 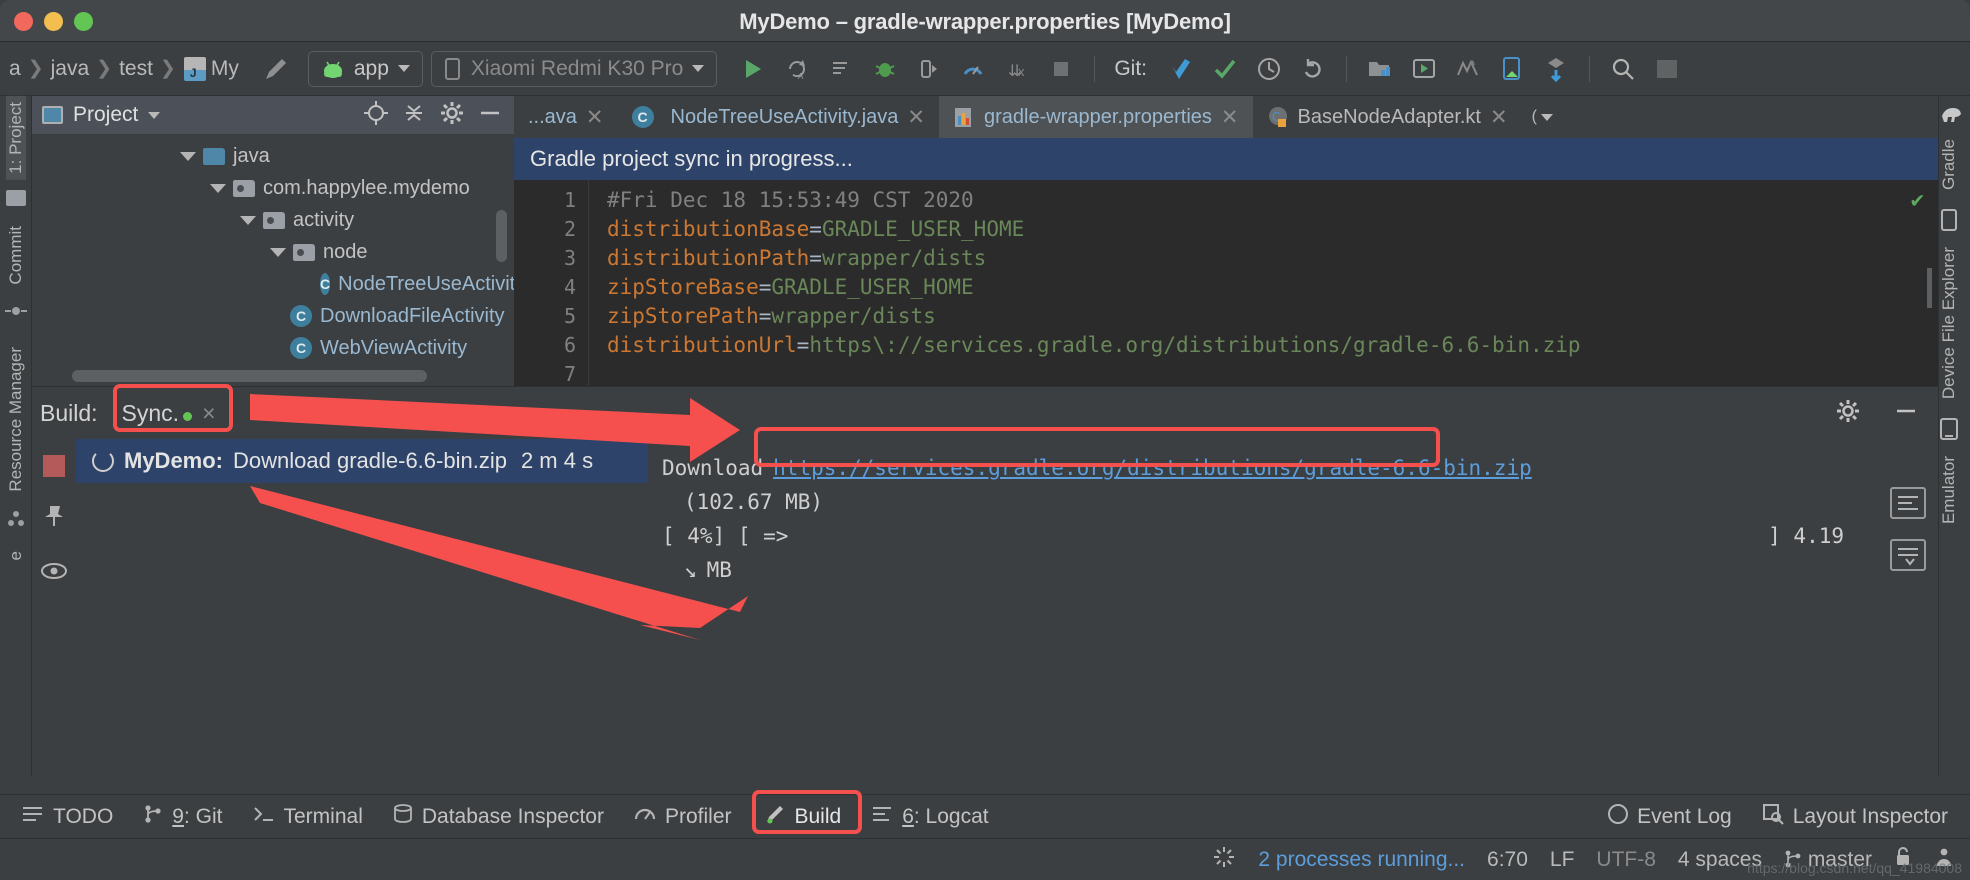 I want to click on editor-tabs-overflow: (, so click(x=1542, y=117).